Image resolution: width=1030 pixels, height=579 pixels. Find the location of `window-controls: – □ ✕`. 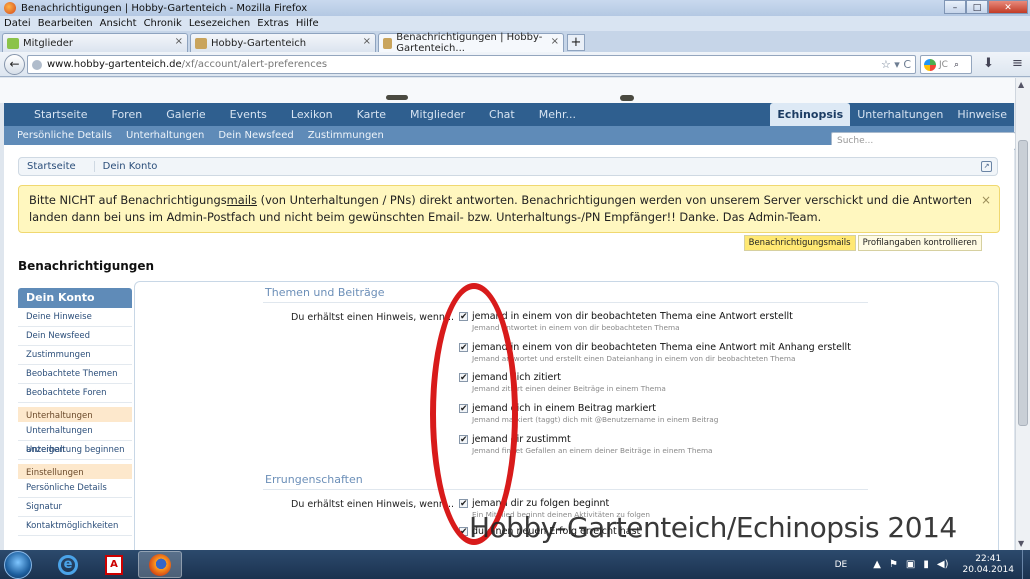

window-controls: – □ ✕ is located at coordinates (986, 7).